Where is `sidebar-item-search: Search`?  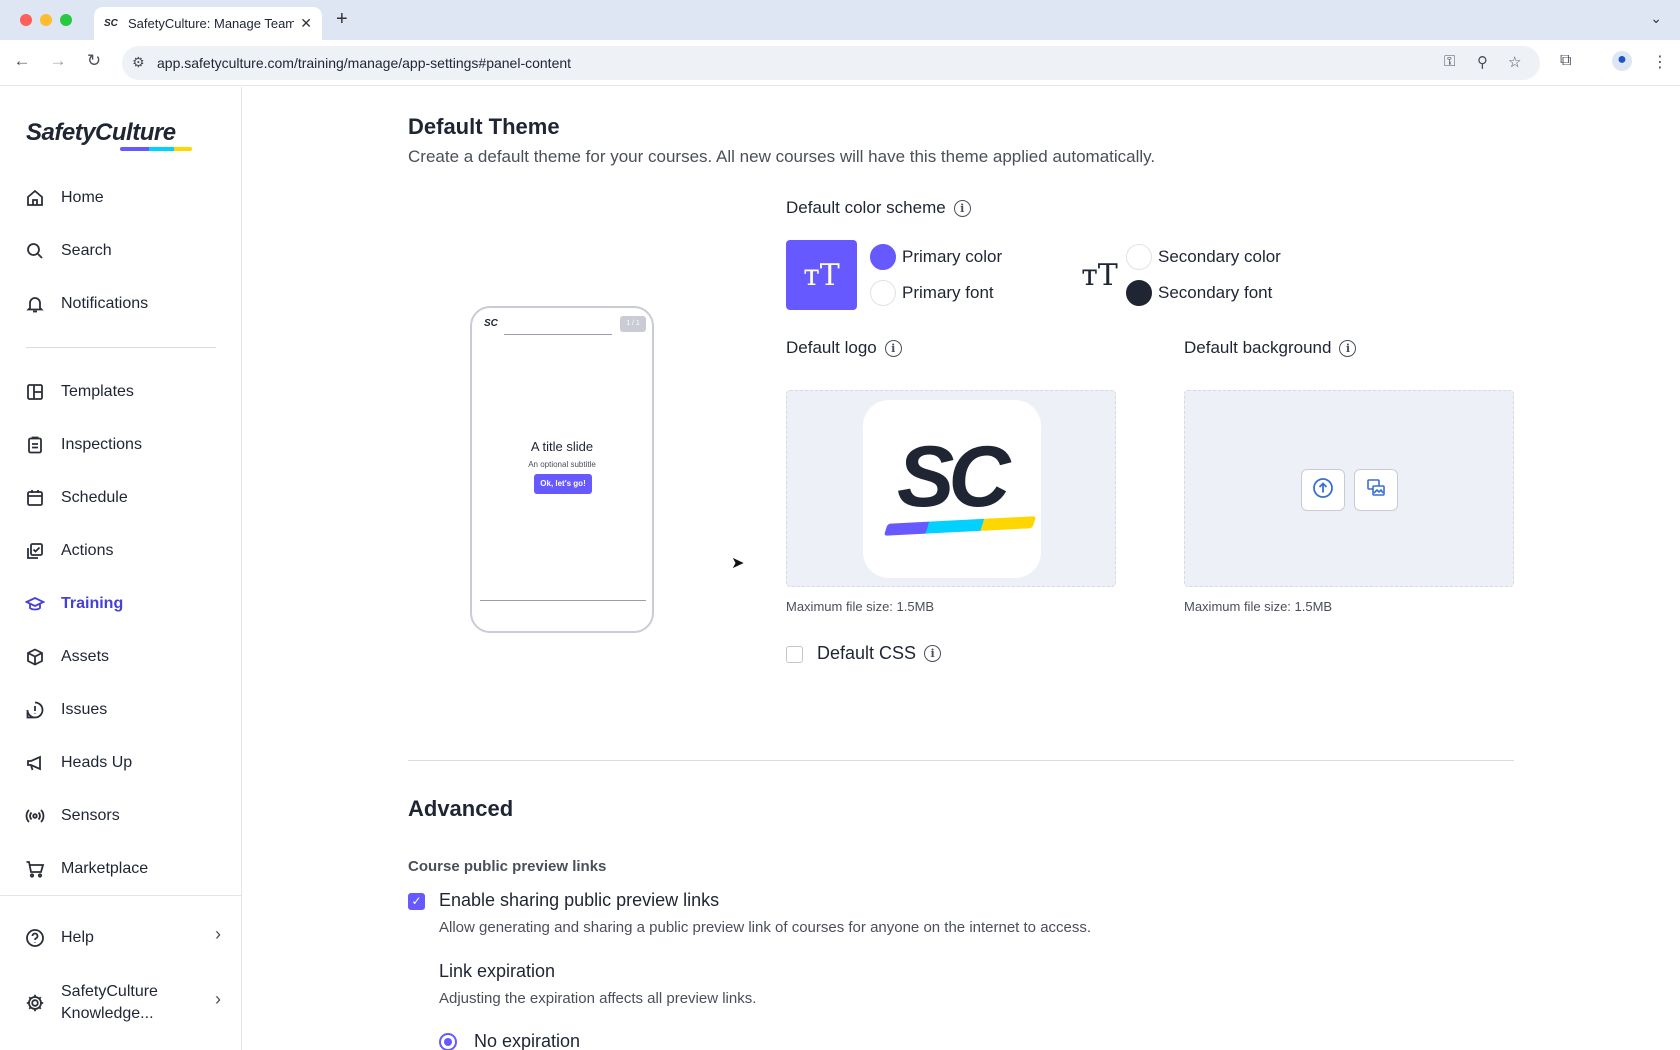 sidebar-item-search: Search is located at coordinates (68, 251).